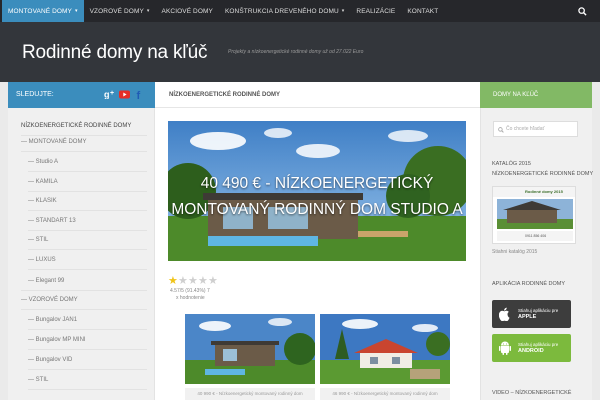 The image size is (600, 400). Describe the element at coordinates (544, 191) in the screenshot. I see `catalog-image-title: Rodinné domy 2015` at that location.